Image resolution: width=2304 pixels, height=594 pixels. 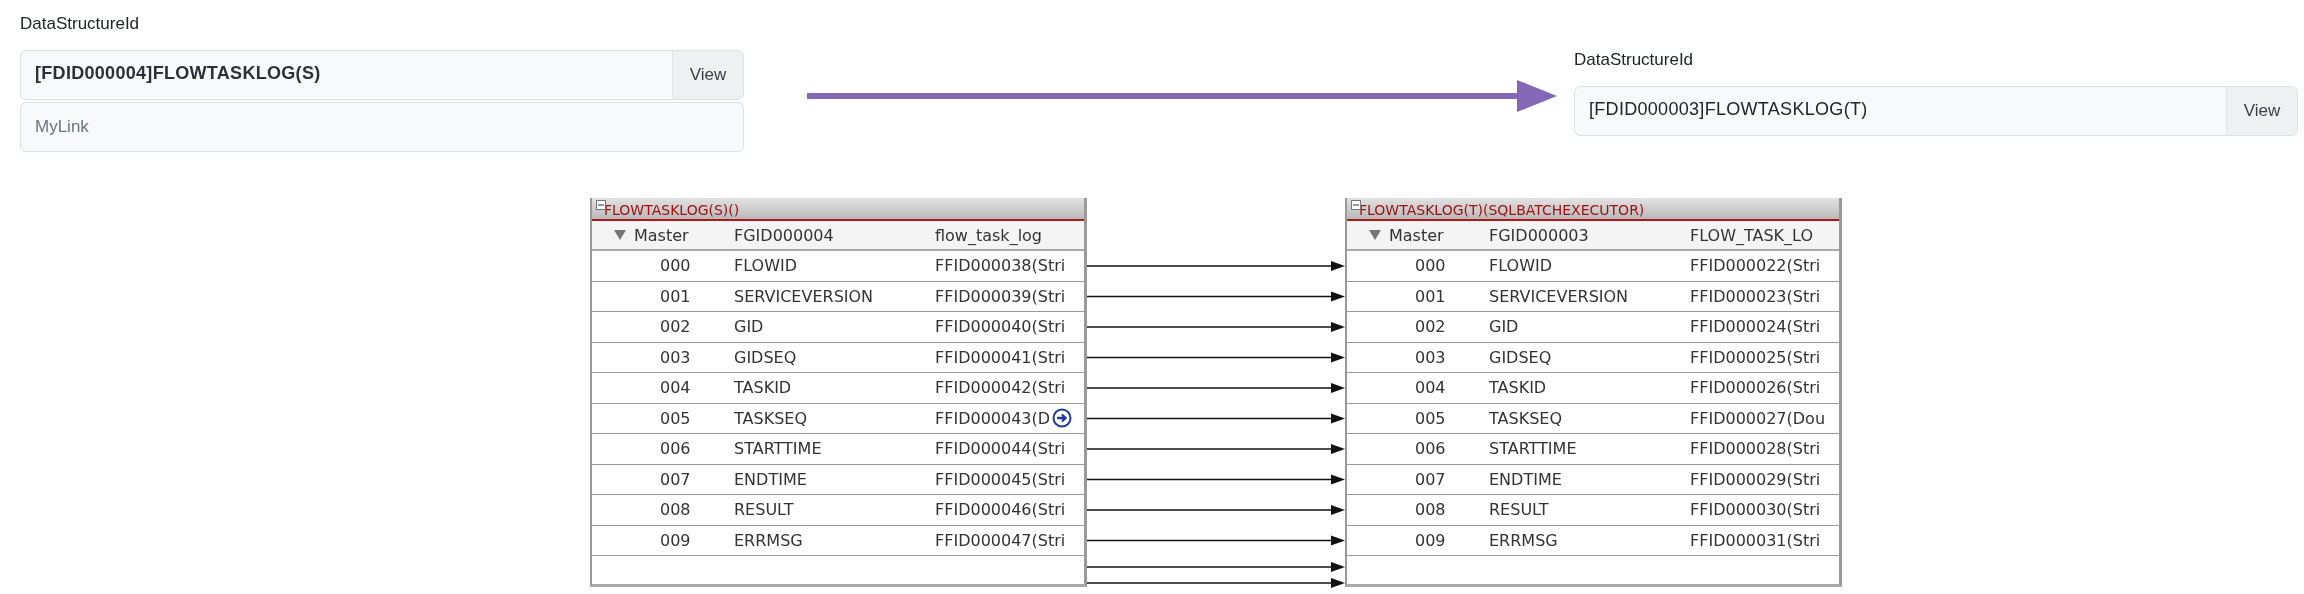 I want to click on table-cell: FFID000028(Stri, so click(x=1755, y=449).